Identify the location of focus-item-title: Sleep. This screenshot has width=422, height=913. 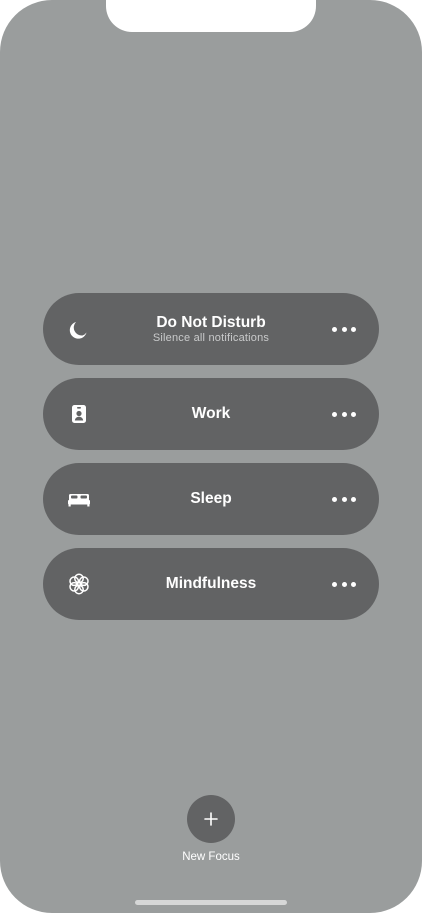
(211, 498).